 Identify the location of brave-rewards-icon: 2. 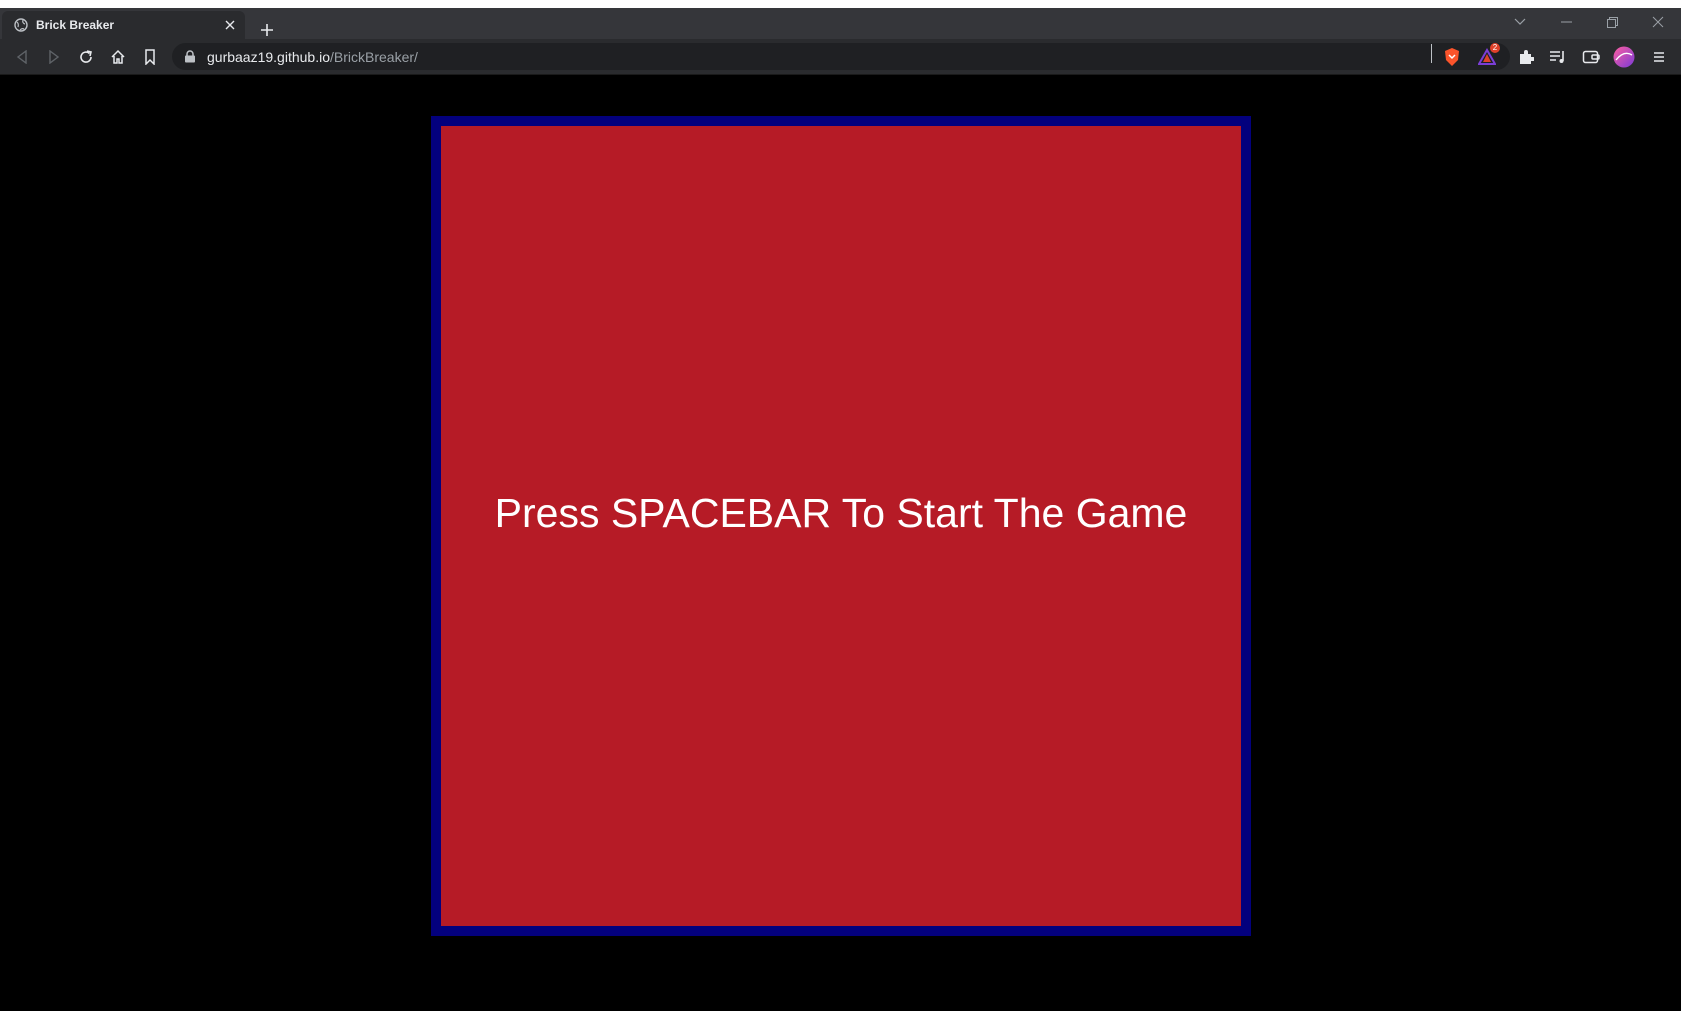
(1488, 55).